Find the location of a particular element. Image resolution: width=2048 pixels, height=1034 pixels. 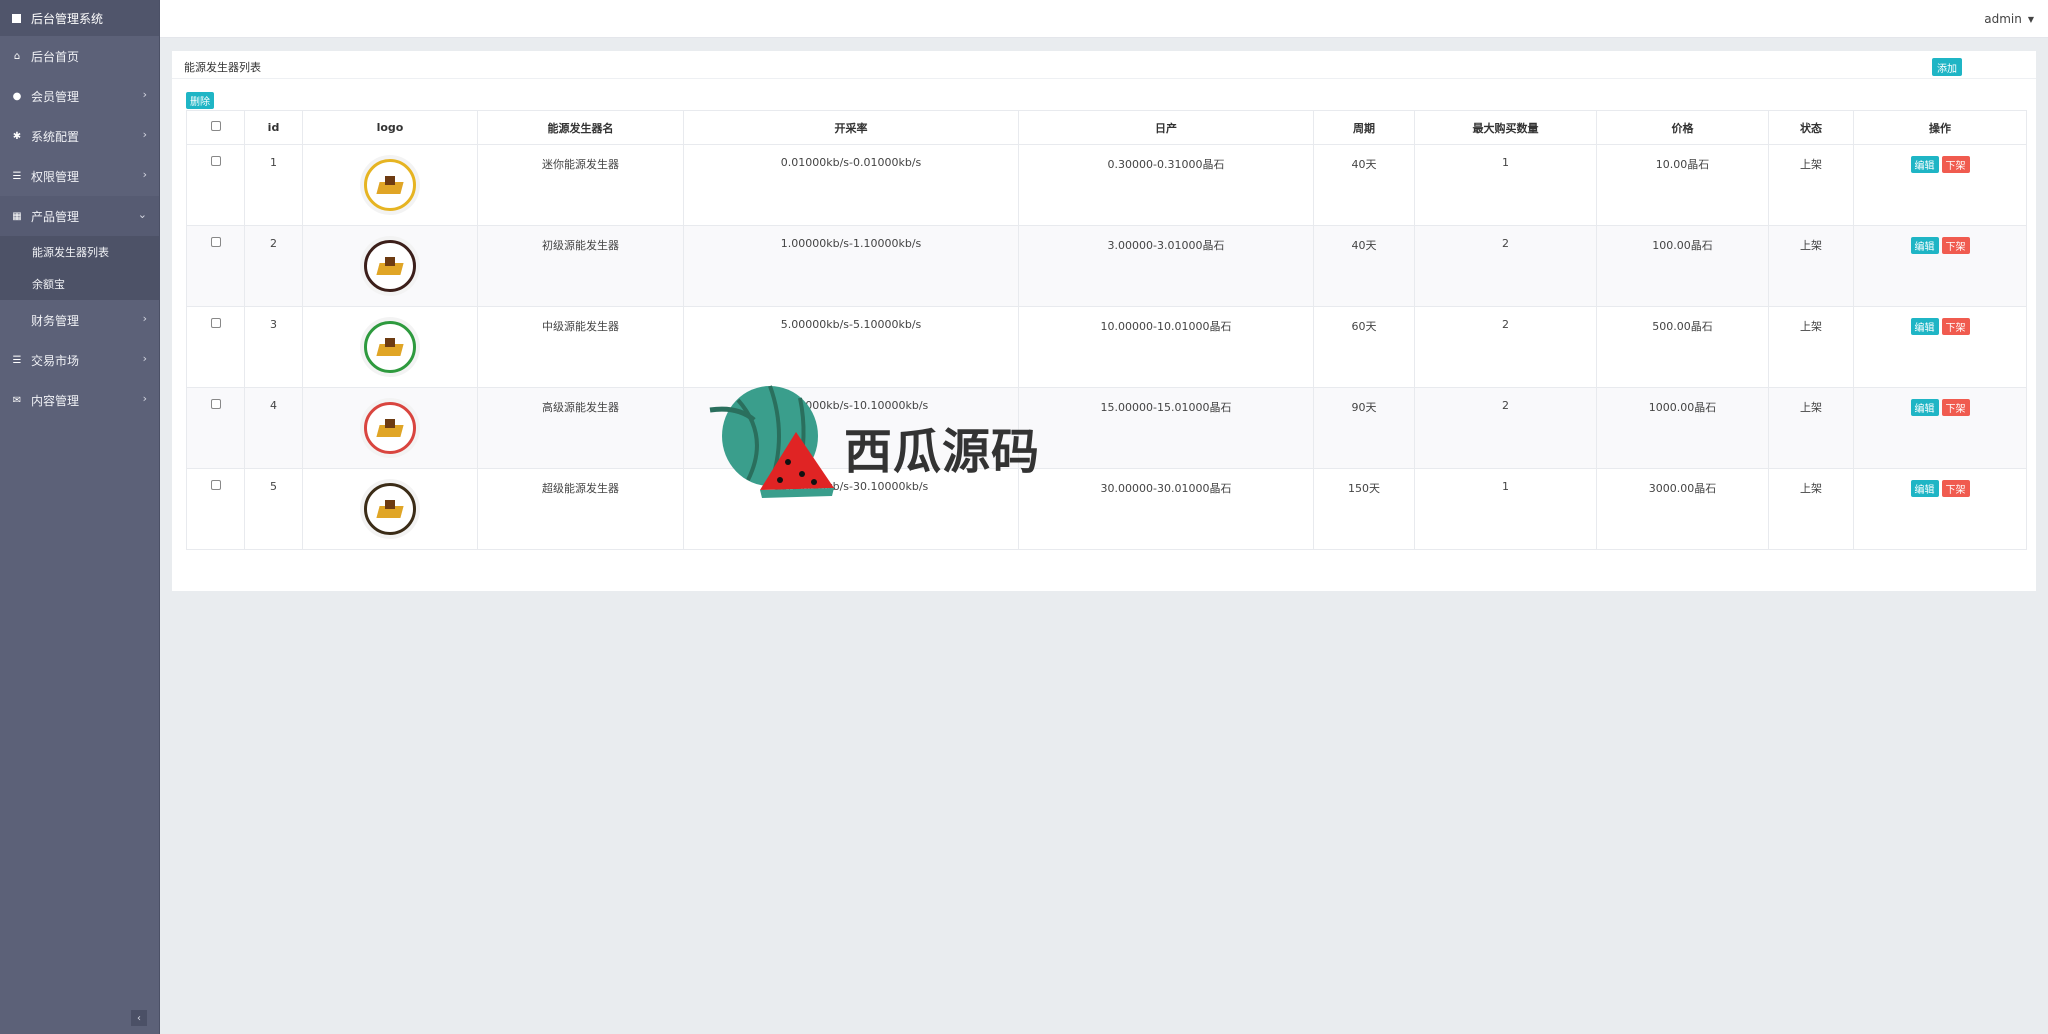

daily-cell: 10.00000-10.01000晶石 is located at coordinates (1166, 347).